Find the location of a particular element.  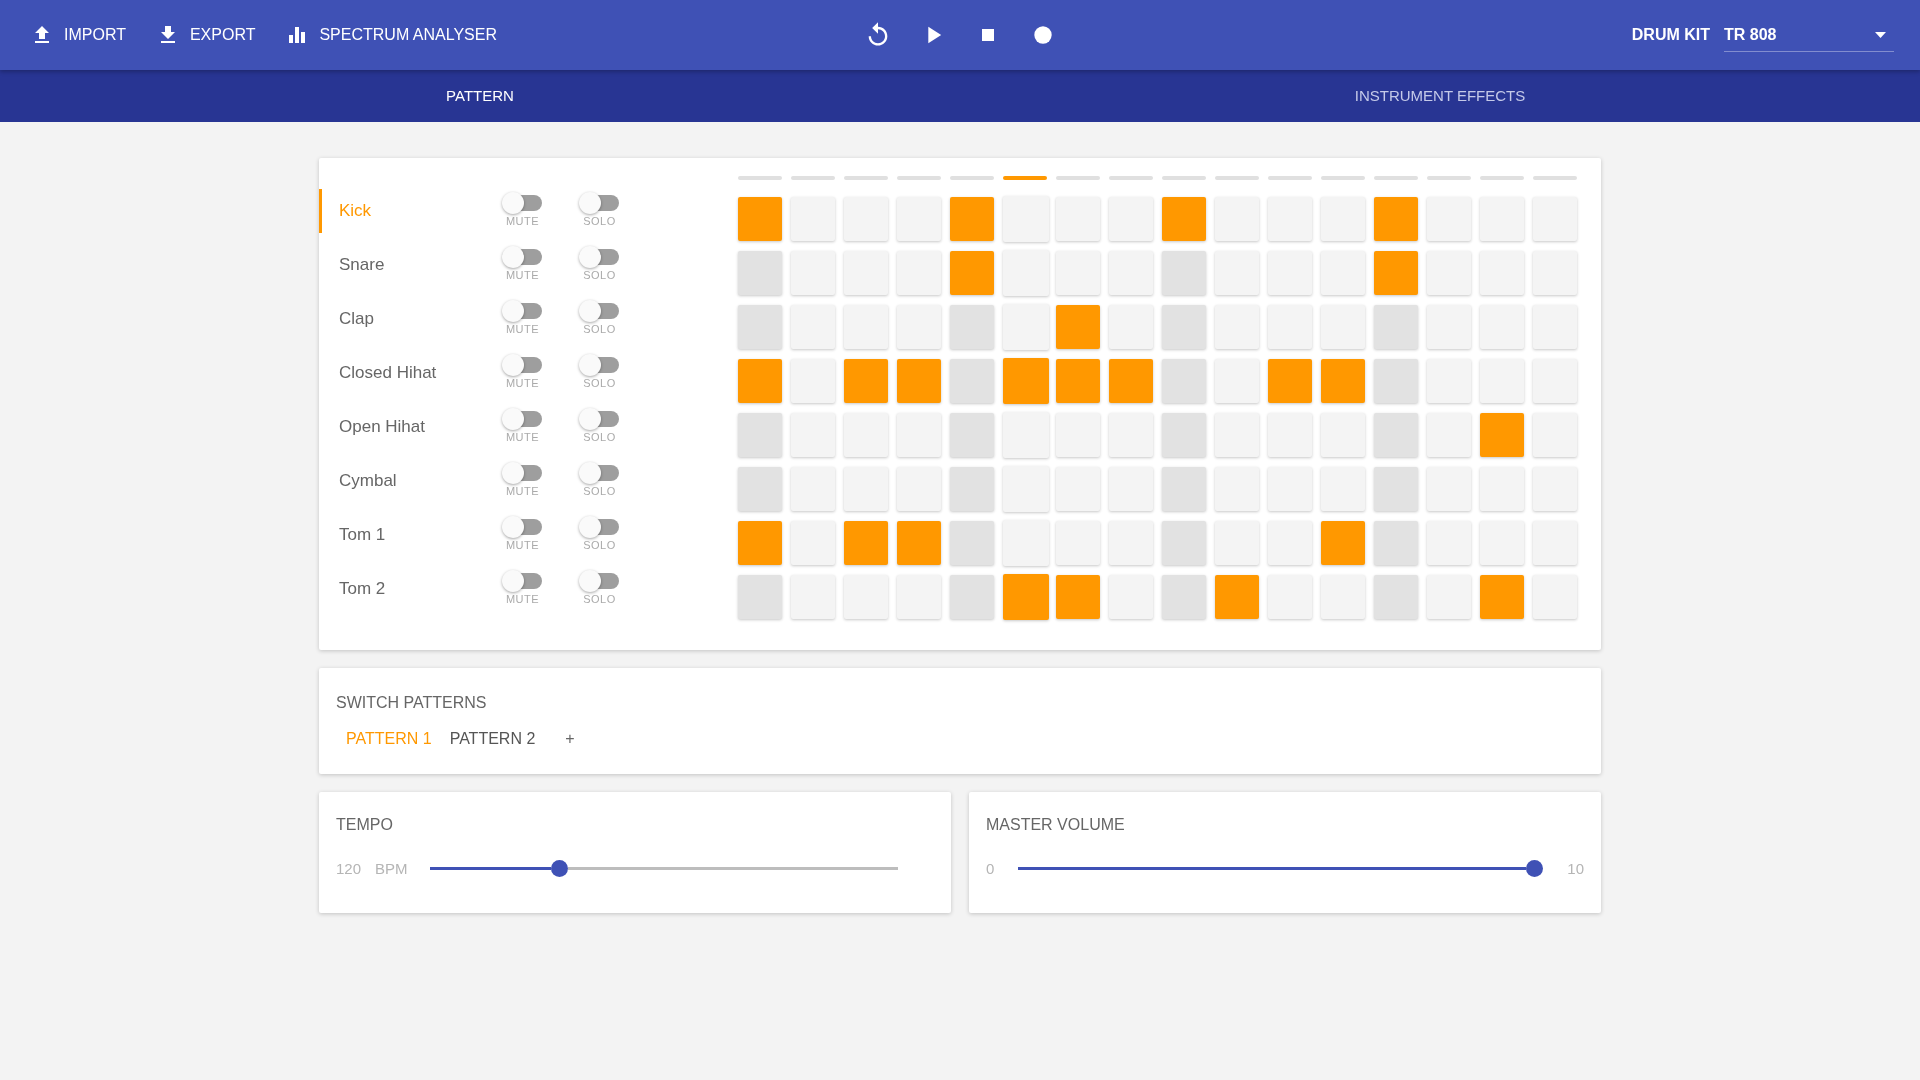

instrument-name: Tom 1 is located at coordinates (401, 535).